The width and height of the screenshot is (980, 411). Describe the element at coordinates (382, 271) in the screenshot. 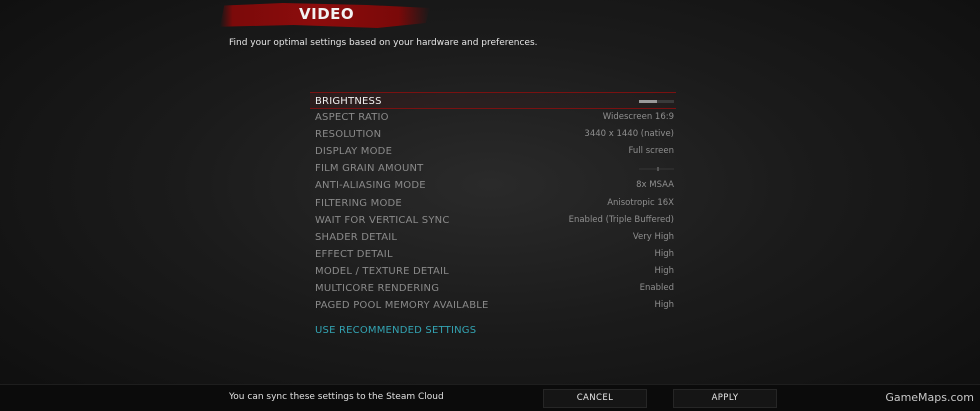

I see `setting-label: MODEL / TEXTURE DETAIL` at that location.